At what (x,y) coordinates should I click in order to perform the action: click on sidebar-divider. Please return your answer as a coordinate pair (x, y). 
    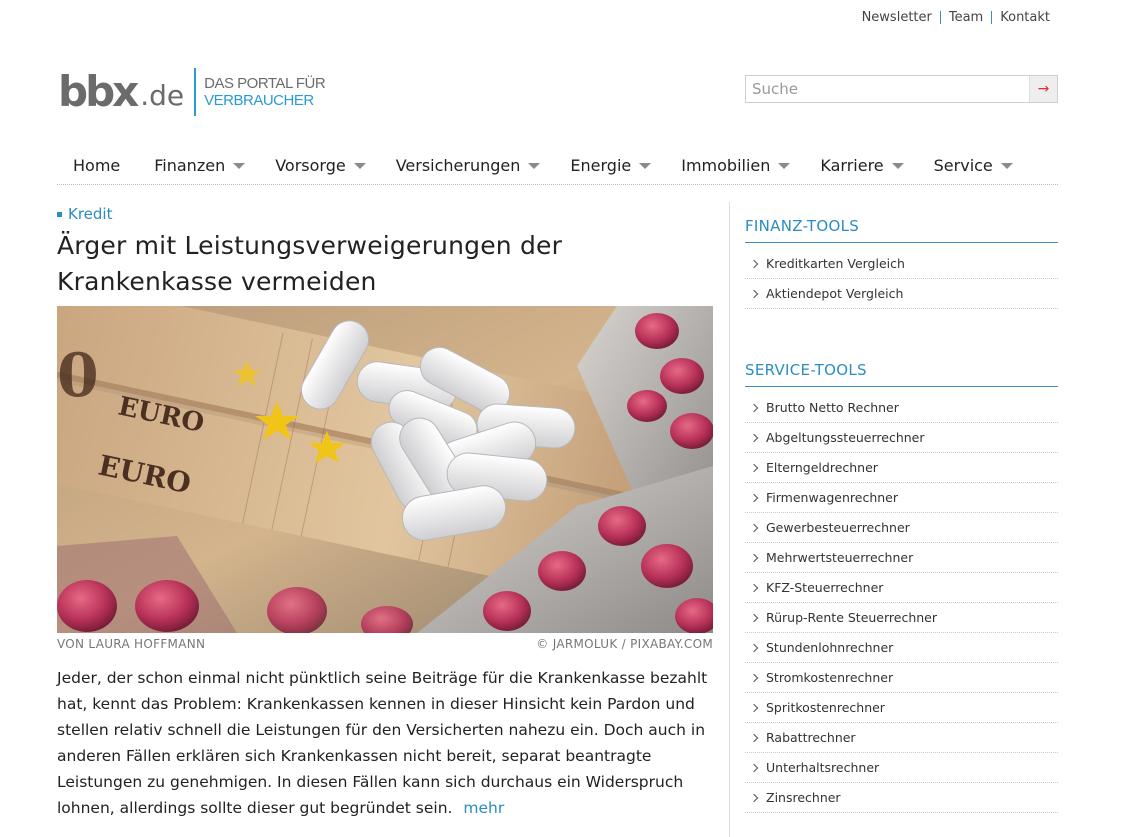
    Looking at the image, I should click on (729, 519).